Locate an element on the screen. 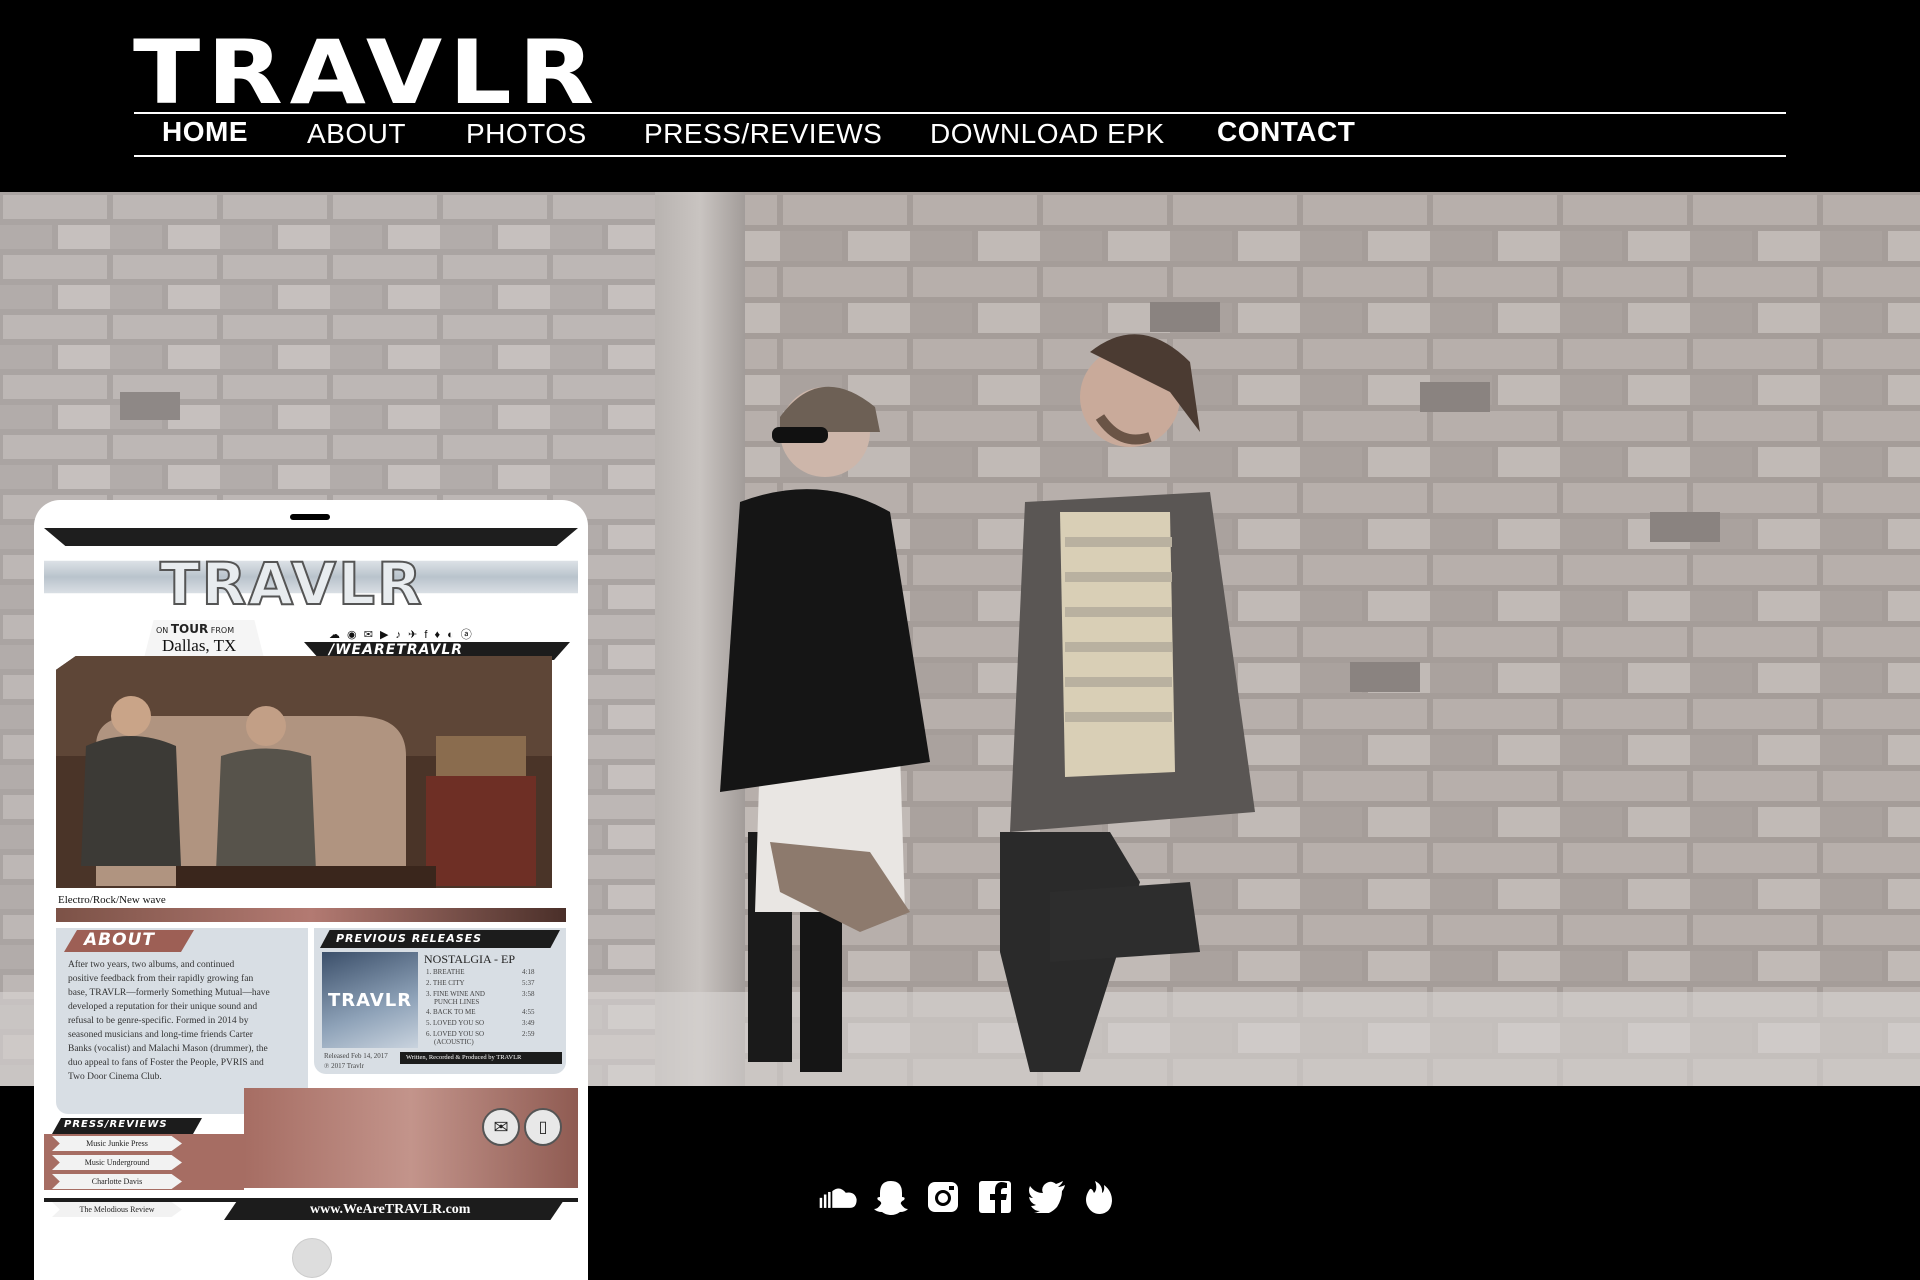 This screenshot has height=1280, width=1920. epk-tour-line: ON TOUR FROM is located at coordinates (195, 629).